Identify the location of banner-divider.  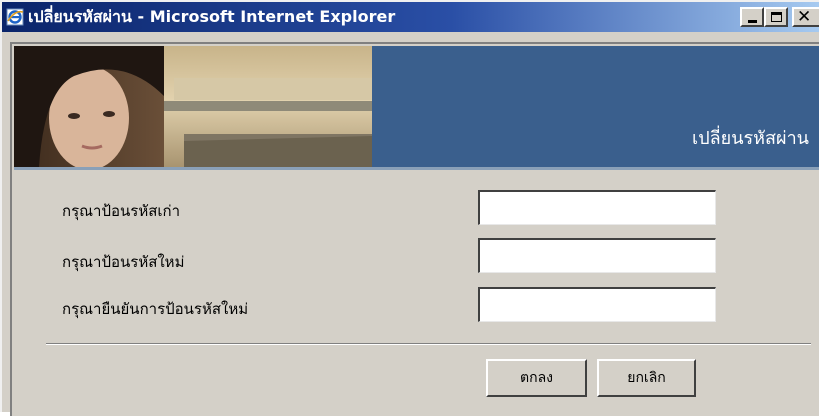
(416, 168).